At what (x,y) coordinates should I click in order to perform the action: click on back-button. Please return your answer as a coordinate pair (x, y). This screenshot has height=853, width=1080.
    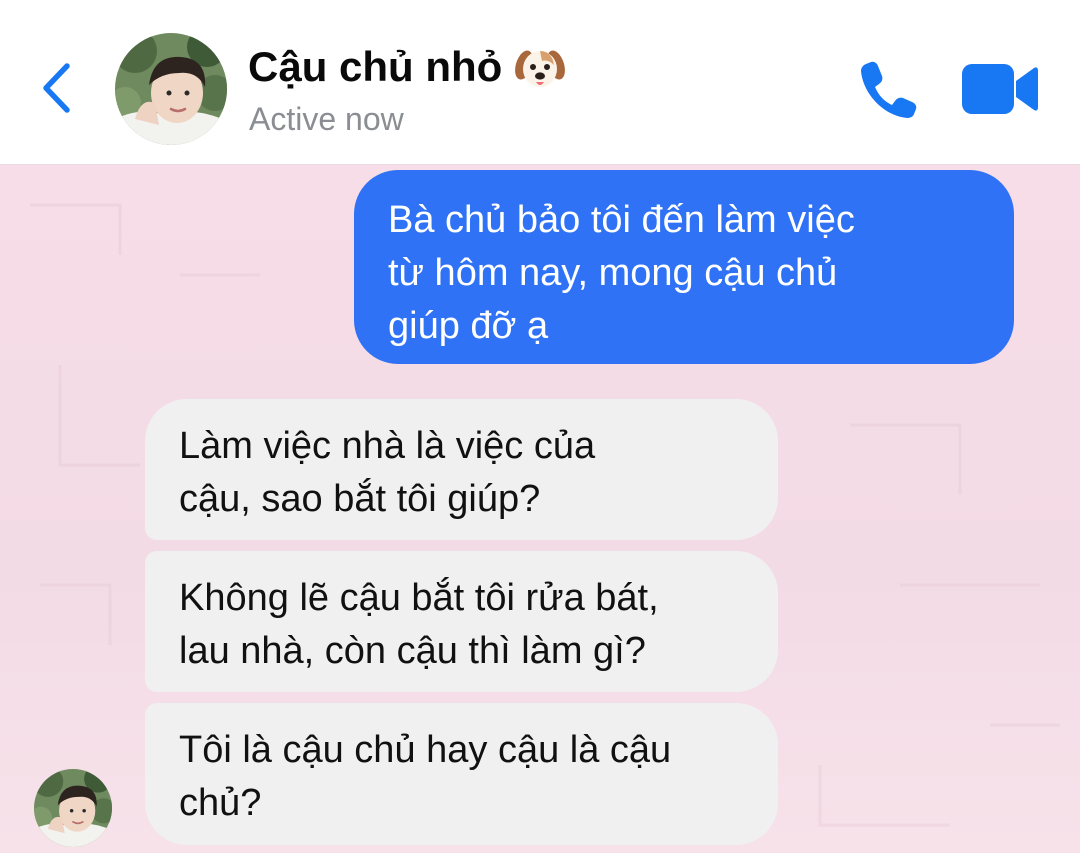
    Looking at the image, I should click on (60, 88).